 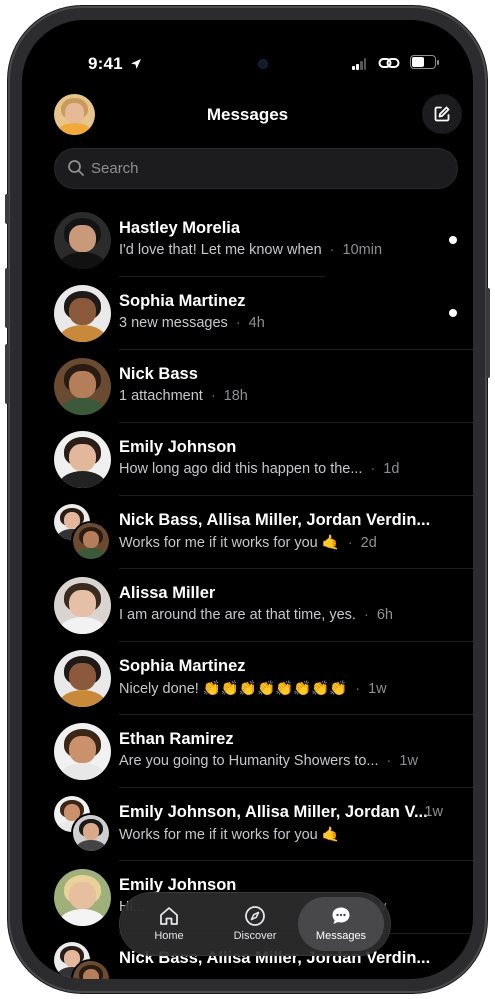 I want to click on battery-icon, so click(x=424, y=62).